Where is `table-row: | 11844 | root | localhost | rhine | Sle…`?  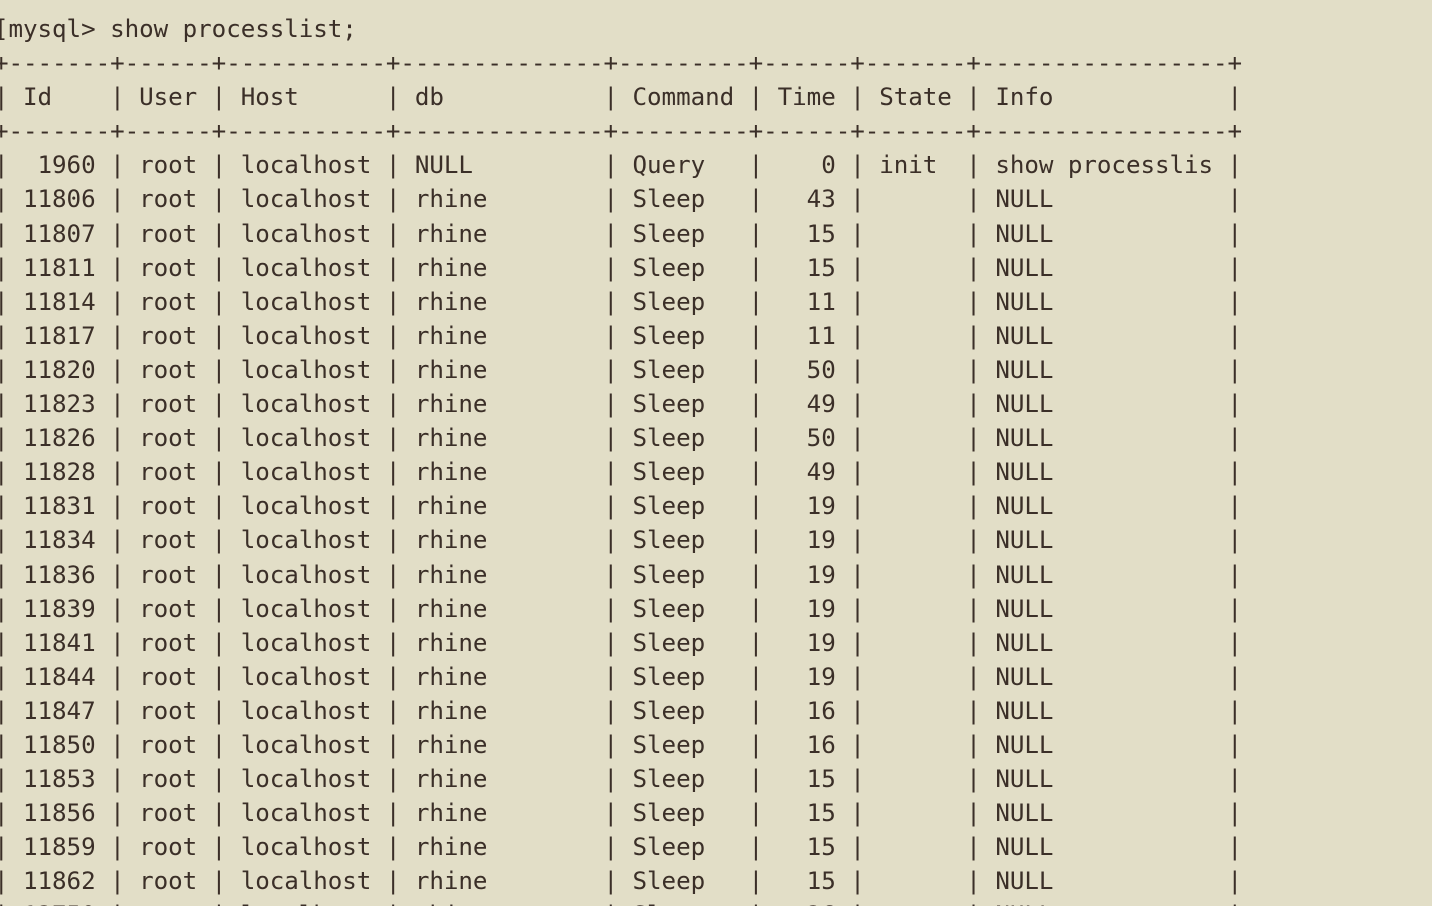
table-row: | 11844 | root | localhost | rhine | Sle… is located at coordinates (621, 676).